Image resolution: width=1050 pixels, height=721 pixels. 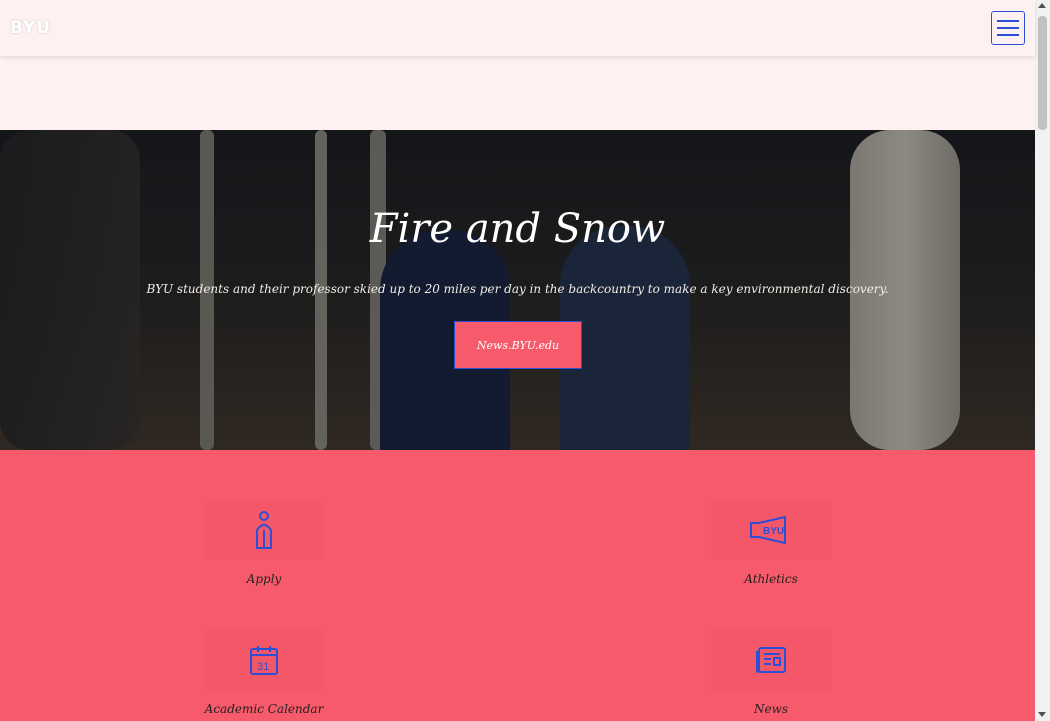 I want to click on scroll-up-arrow-icon, so click(x=1042, y=5).